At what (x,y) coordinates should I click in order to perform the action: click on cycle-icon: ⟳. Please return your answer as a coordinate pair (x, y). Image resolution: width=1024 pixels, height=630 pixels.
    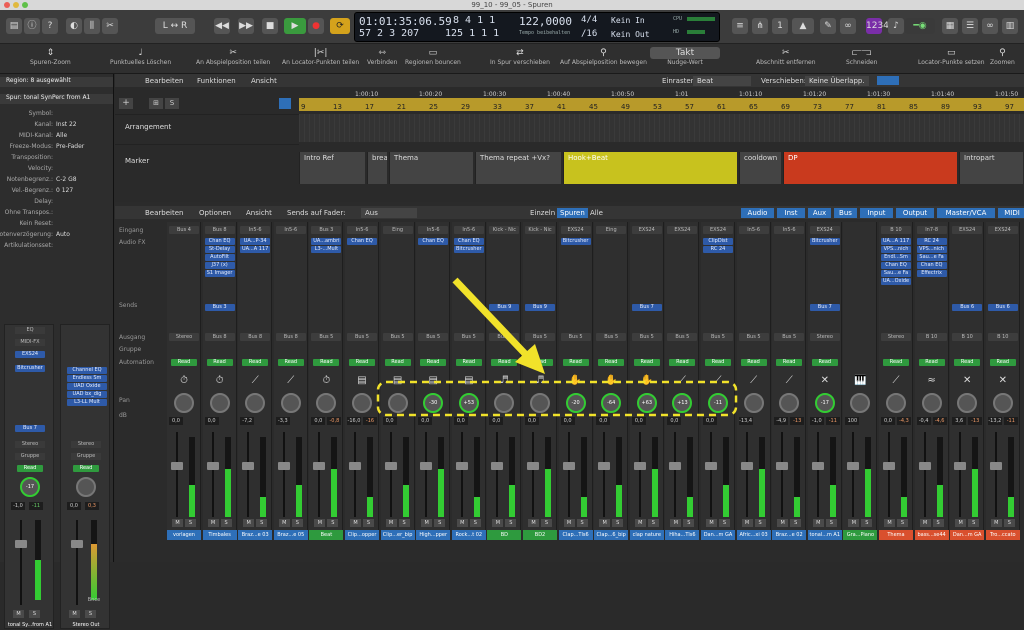
    Looking at the image, I should click on (340, 26).